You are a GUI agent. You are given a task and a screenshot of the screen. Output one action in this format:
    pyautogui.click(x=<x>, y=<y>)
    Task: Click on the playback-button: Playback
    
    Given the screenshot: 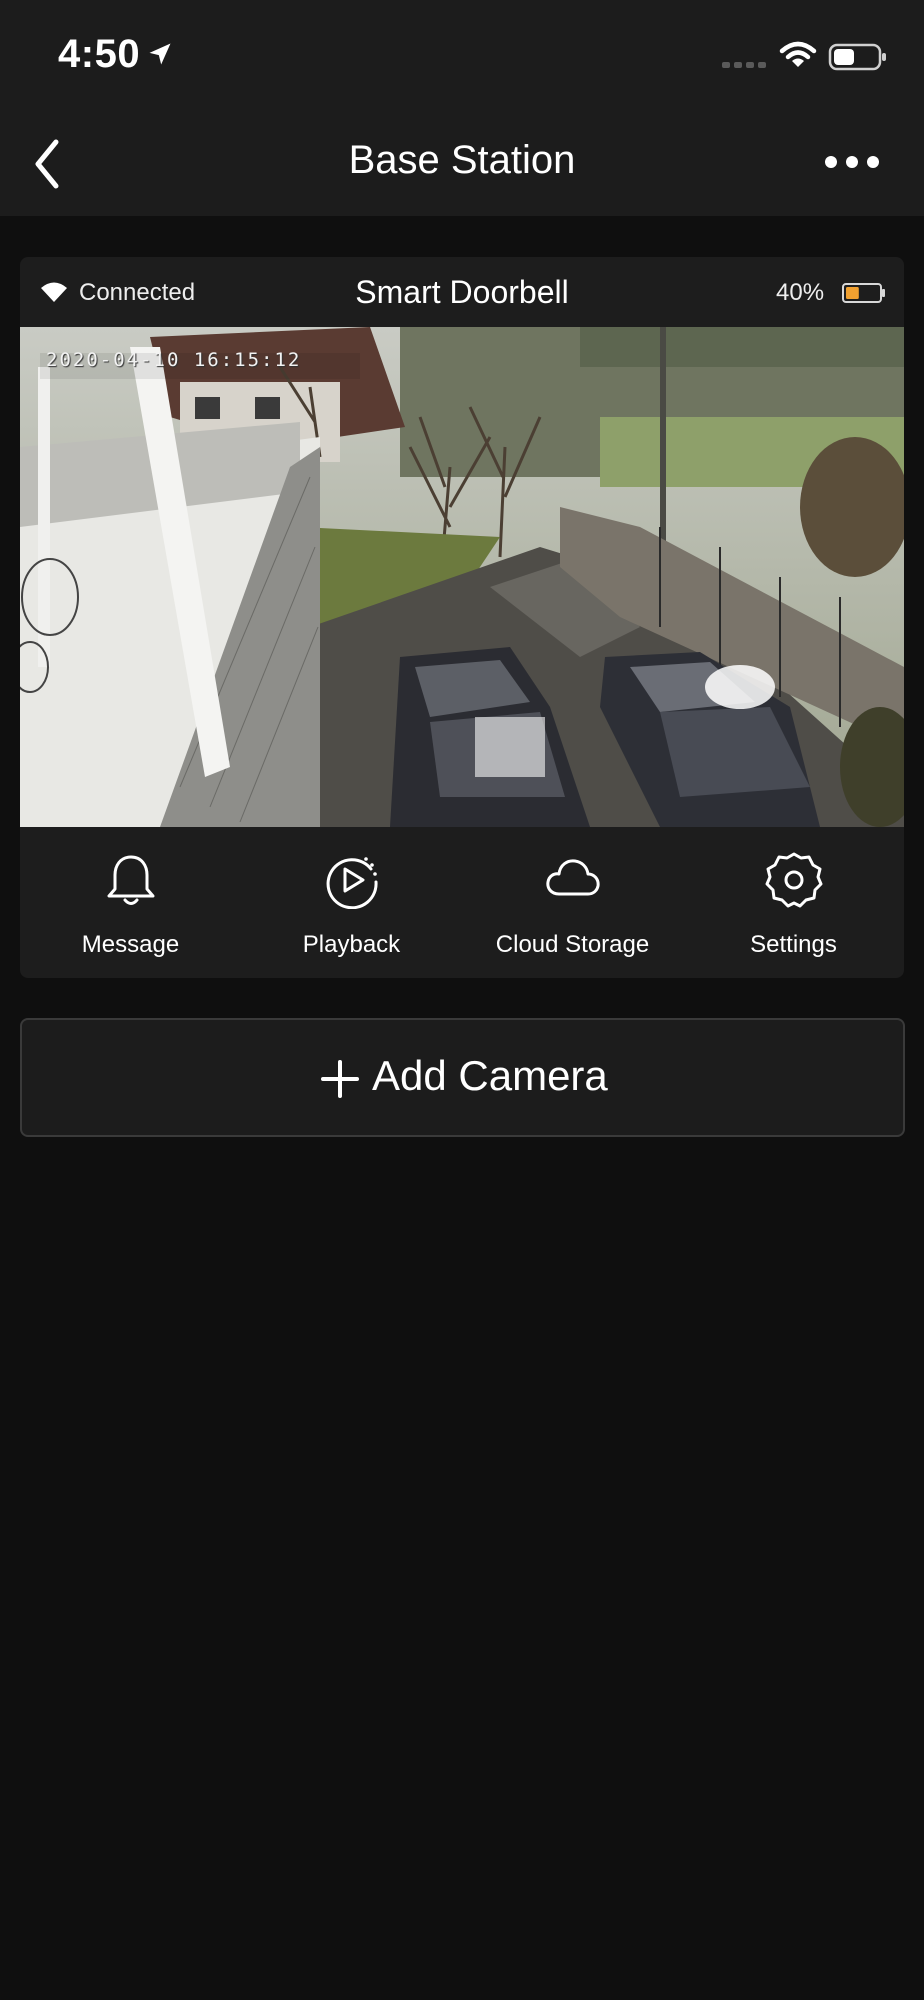 What is the action you would take?
    pyautogui.click(x=351, y=902)
    